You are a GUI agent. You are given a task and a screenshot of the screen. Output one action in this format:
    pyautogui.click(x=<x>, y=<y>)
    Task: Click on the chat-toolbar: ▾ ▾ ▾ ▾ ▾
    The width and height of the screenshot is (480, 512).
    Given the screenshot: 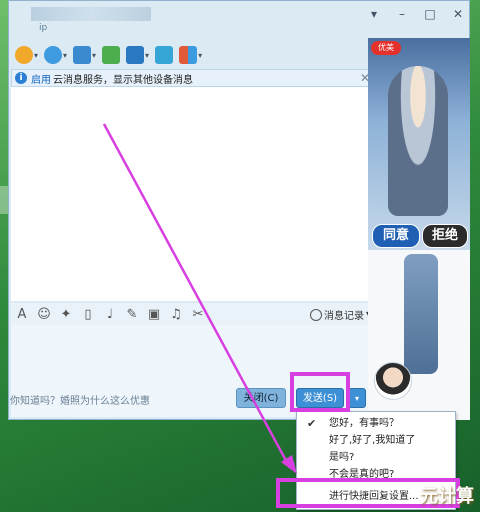 What is the action you would take?
    pyautogui.click(x=108, y=55)
    